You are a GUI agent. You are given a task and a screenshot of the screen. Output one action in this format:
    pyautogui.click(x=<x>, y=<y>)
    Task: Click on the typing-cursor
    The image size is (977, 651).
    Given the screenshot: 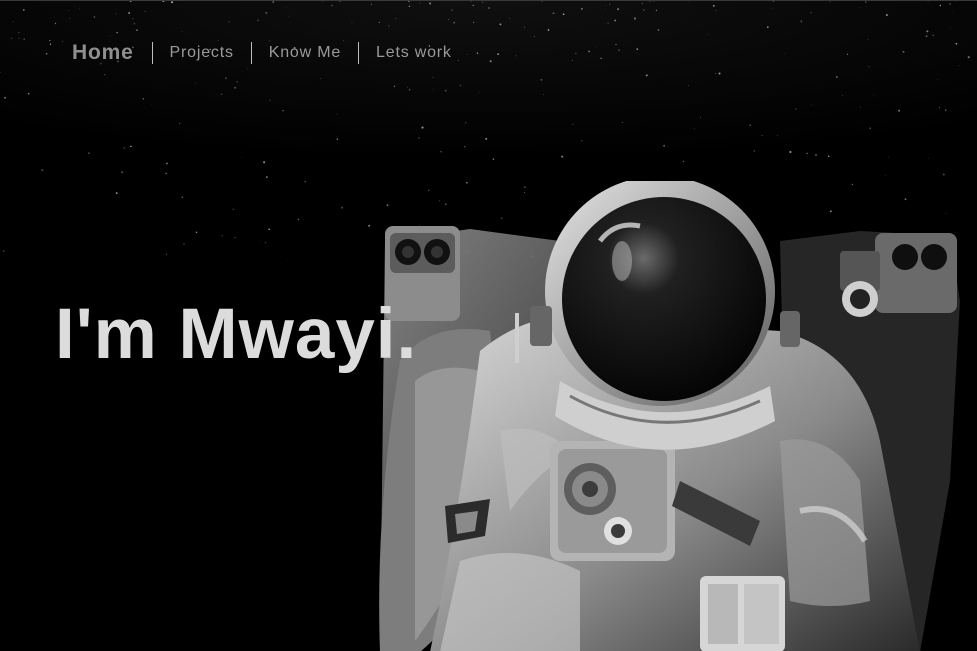 What is the action you would take?
    pyautogui.click(x=517, y=338)
    